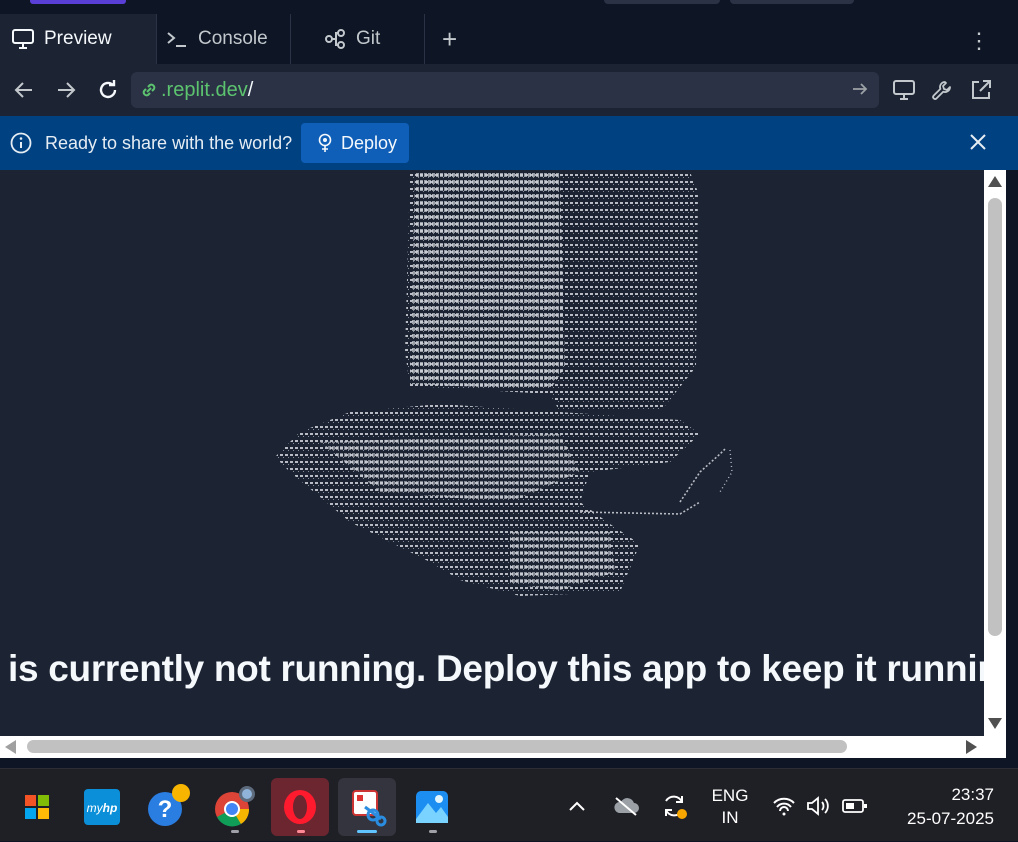  I want to click on onedrive-status, so click(626, 805).